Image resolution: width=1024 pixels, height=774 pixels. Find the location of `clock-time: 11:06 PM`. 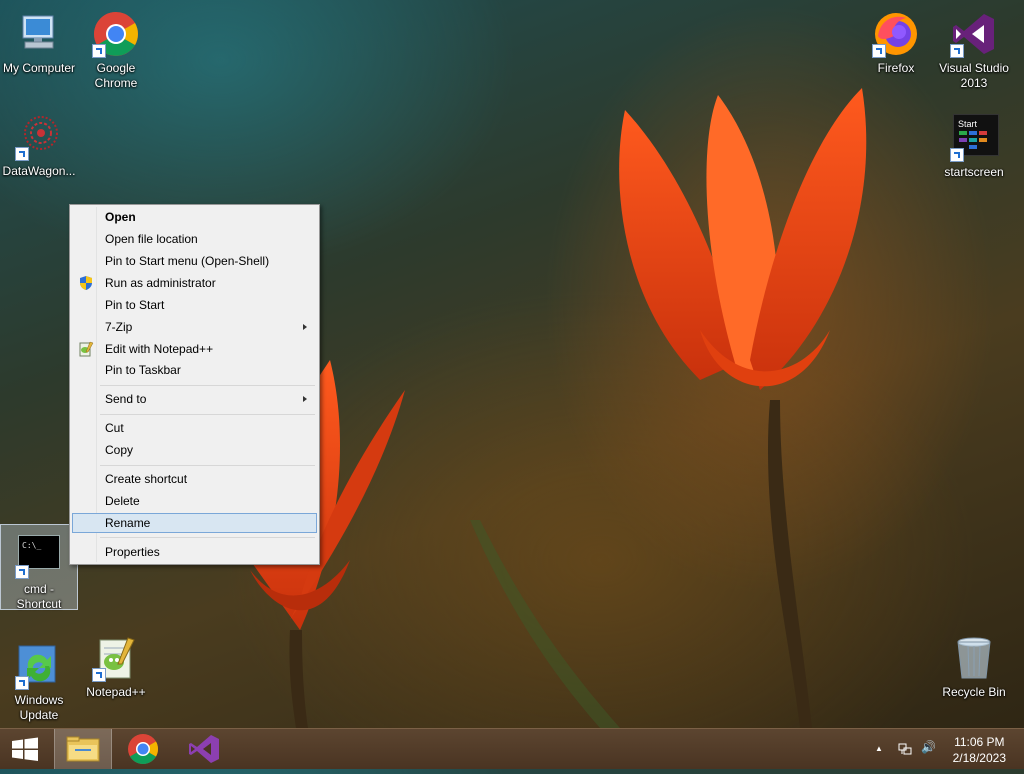

clock-time: 11:06 PM is located at coordinates (979, 742).